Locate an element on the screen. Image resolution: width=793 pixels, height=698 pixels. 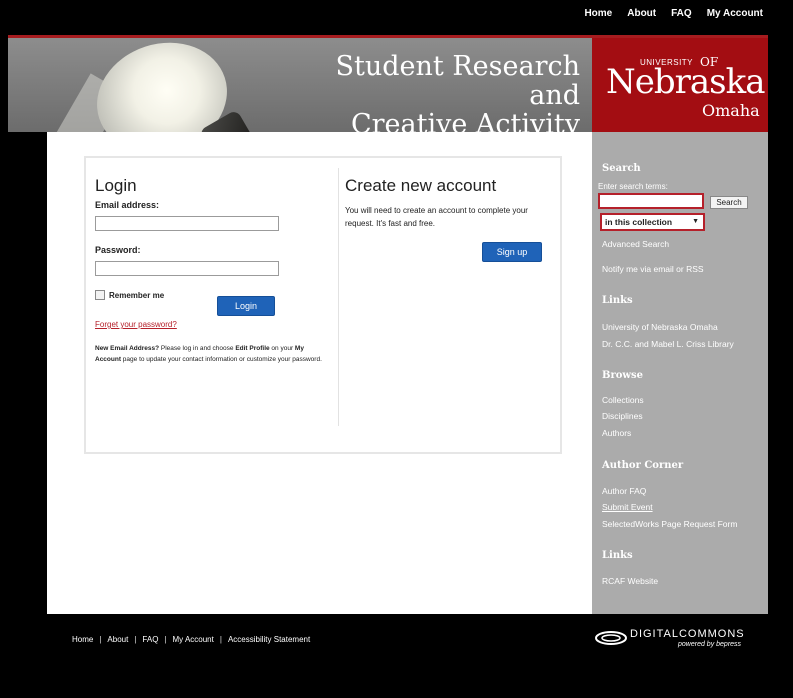
browse-disciplines-link: Disciplines is located at coordinates (622, 416).